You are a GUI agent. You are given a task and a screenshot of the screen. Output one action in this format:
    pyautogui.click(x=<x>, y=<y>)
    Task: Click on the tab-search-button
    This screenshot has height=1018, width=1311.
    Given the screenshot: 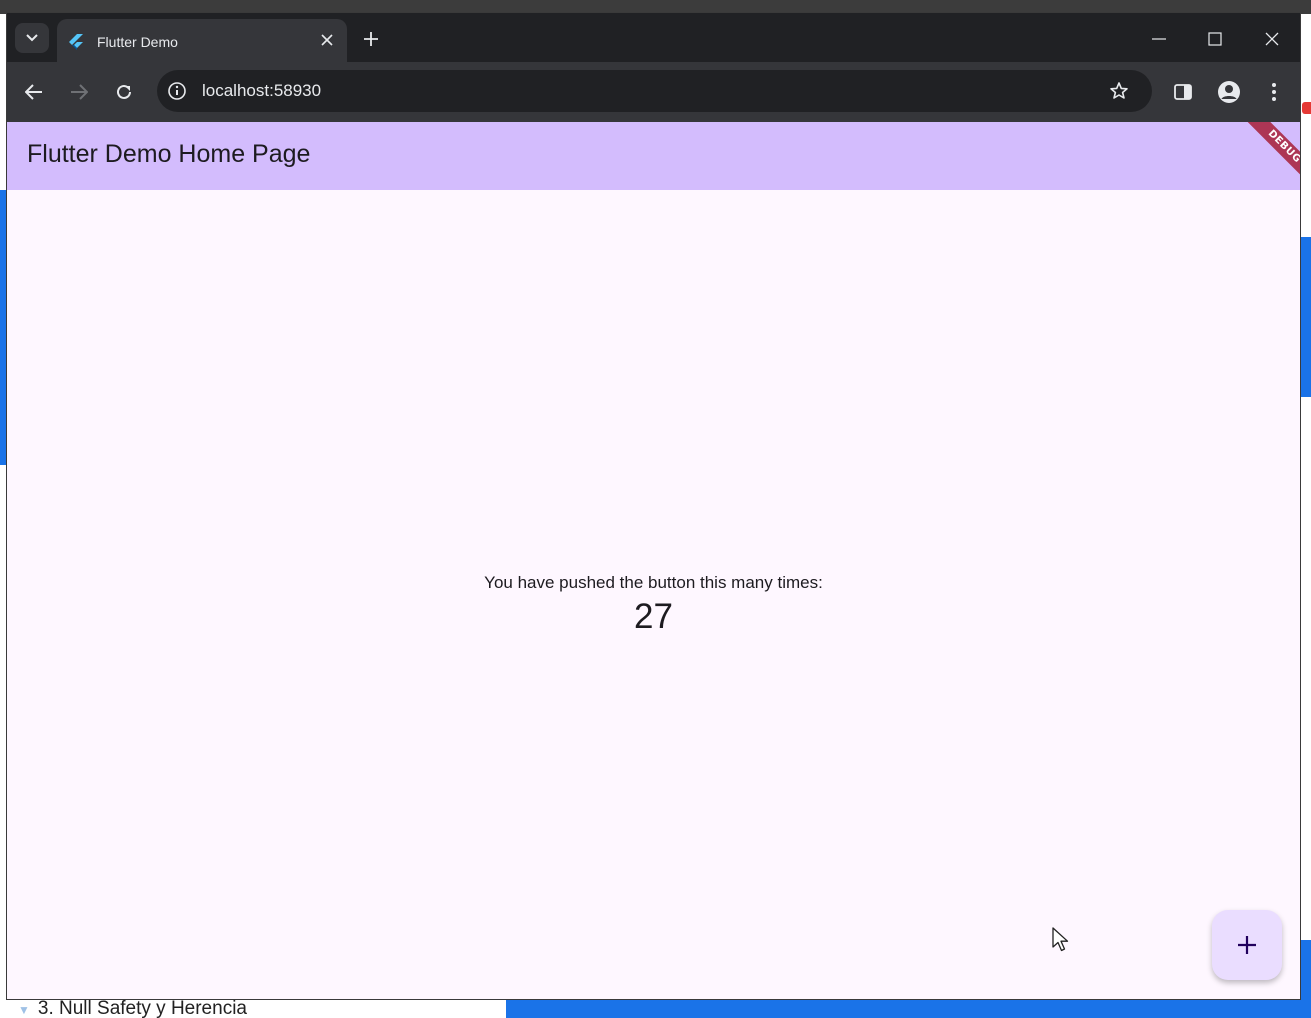 What is the action you would take?
    pyautogui.click(x=32, y=38)
    